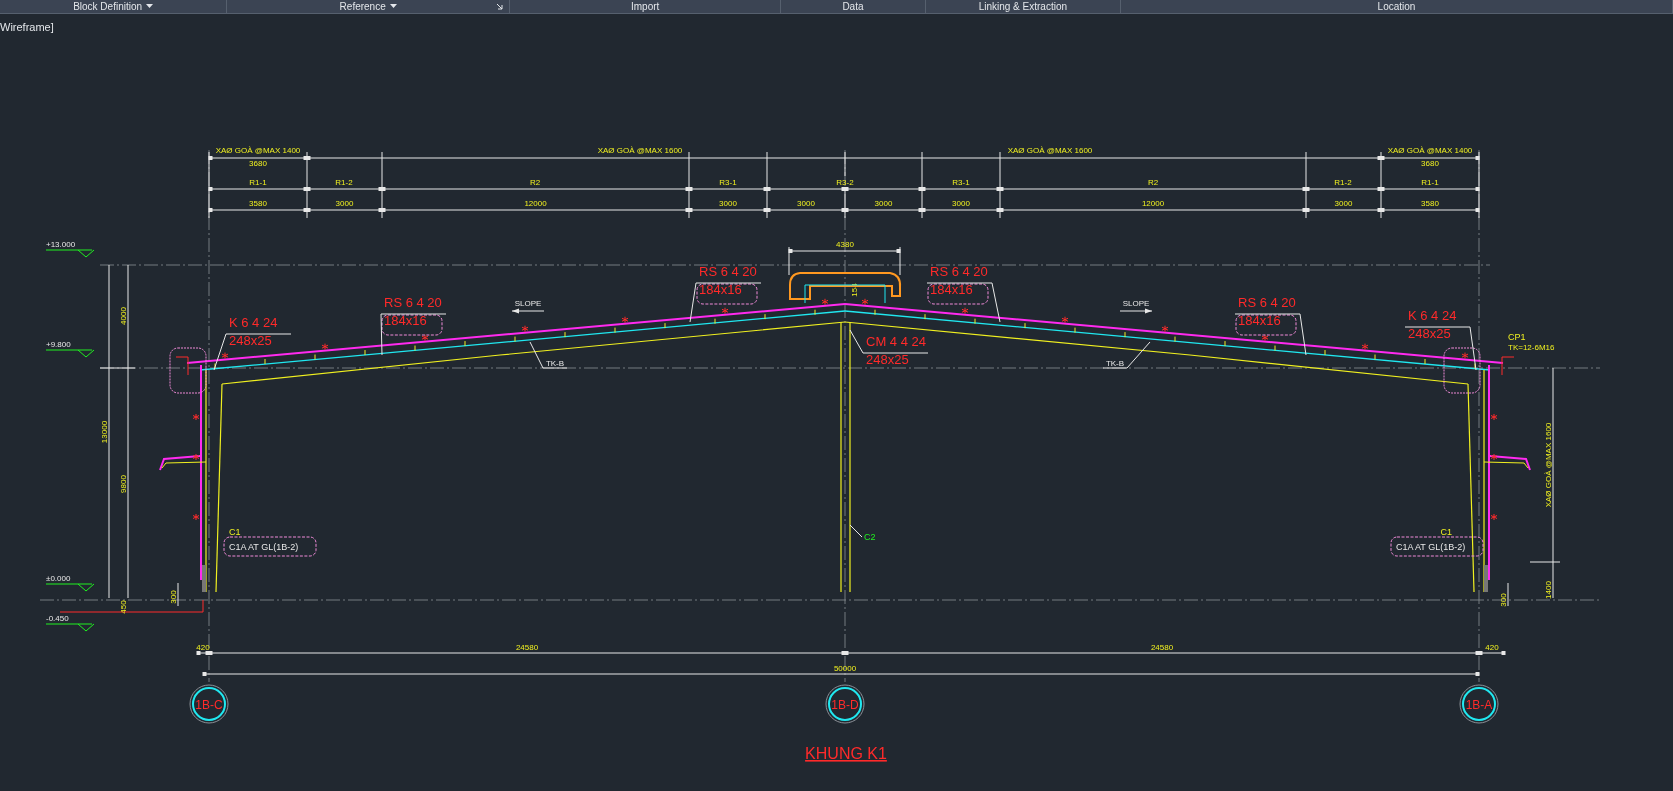  What do you see at coordinates (646, 6) in the screenshot?
I see `ribbon-panel-title: Import` at bounding box center [646, 6].